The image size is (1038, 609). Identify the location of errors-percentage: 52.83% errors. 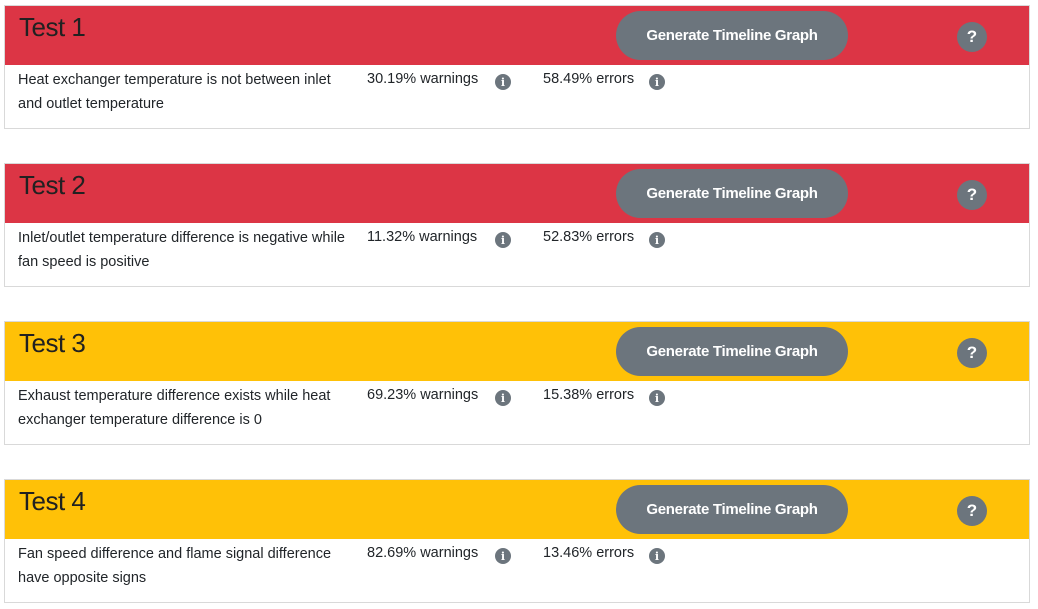
(589, 237).